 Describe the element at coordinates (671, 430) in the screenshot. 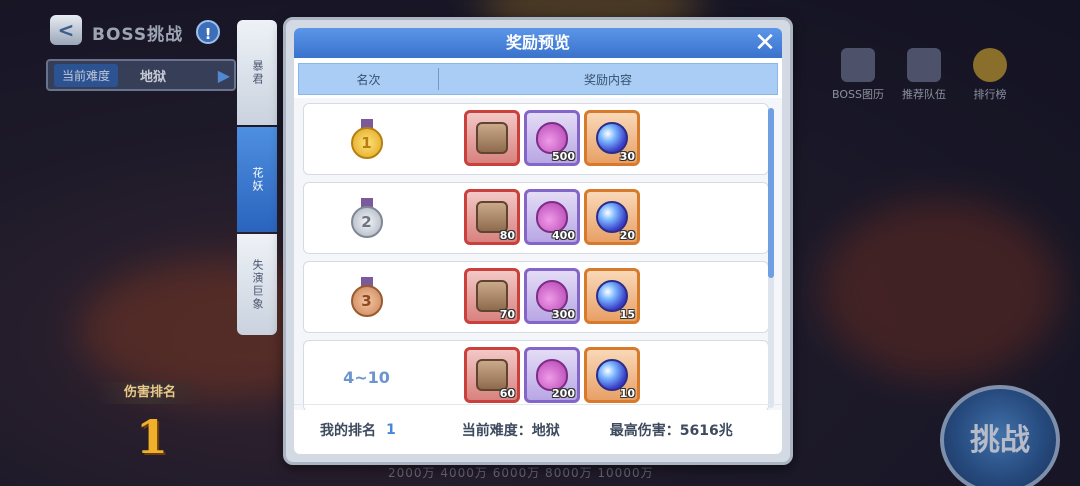

I see `max-damage: 最高伤害：5616兆` at that location.